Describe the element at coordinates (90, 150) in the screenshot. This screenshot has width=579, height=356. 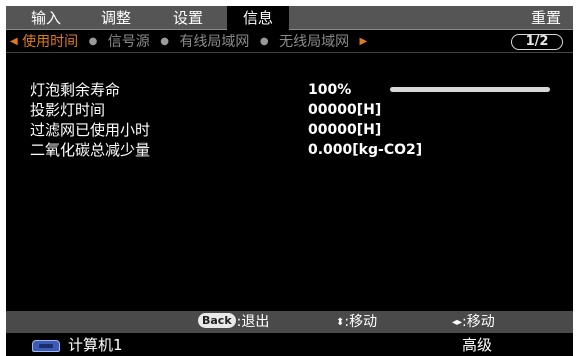
I see `co2-reduction-label: 二氧化碳总减少量` at that location.